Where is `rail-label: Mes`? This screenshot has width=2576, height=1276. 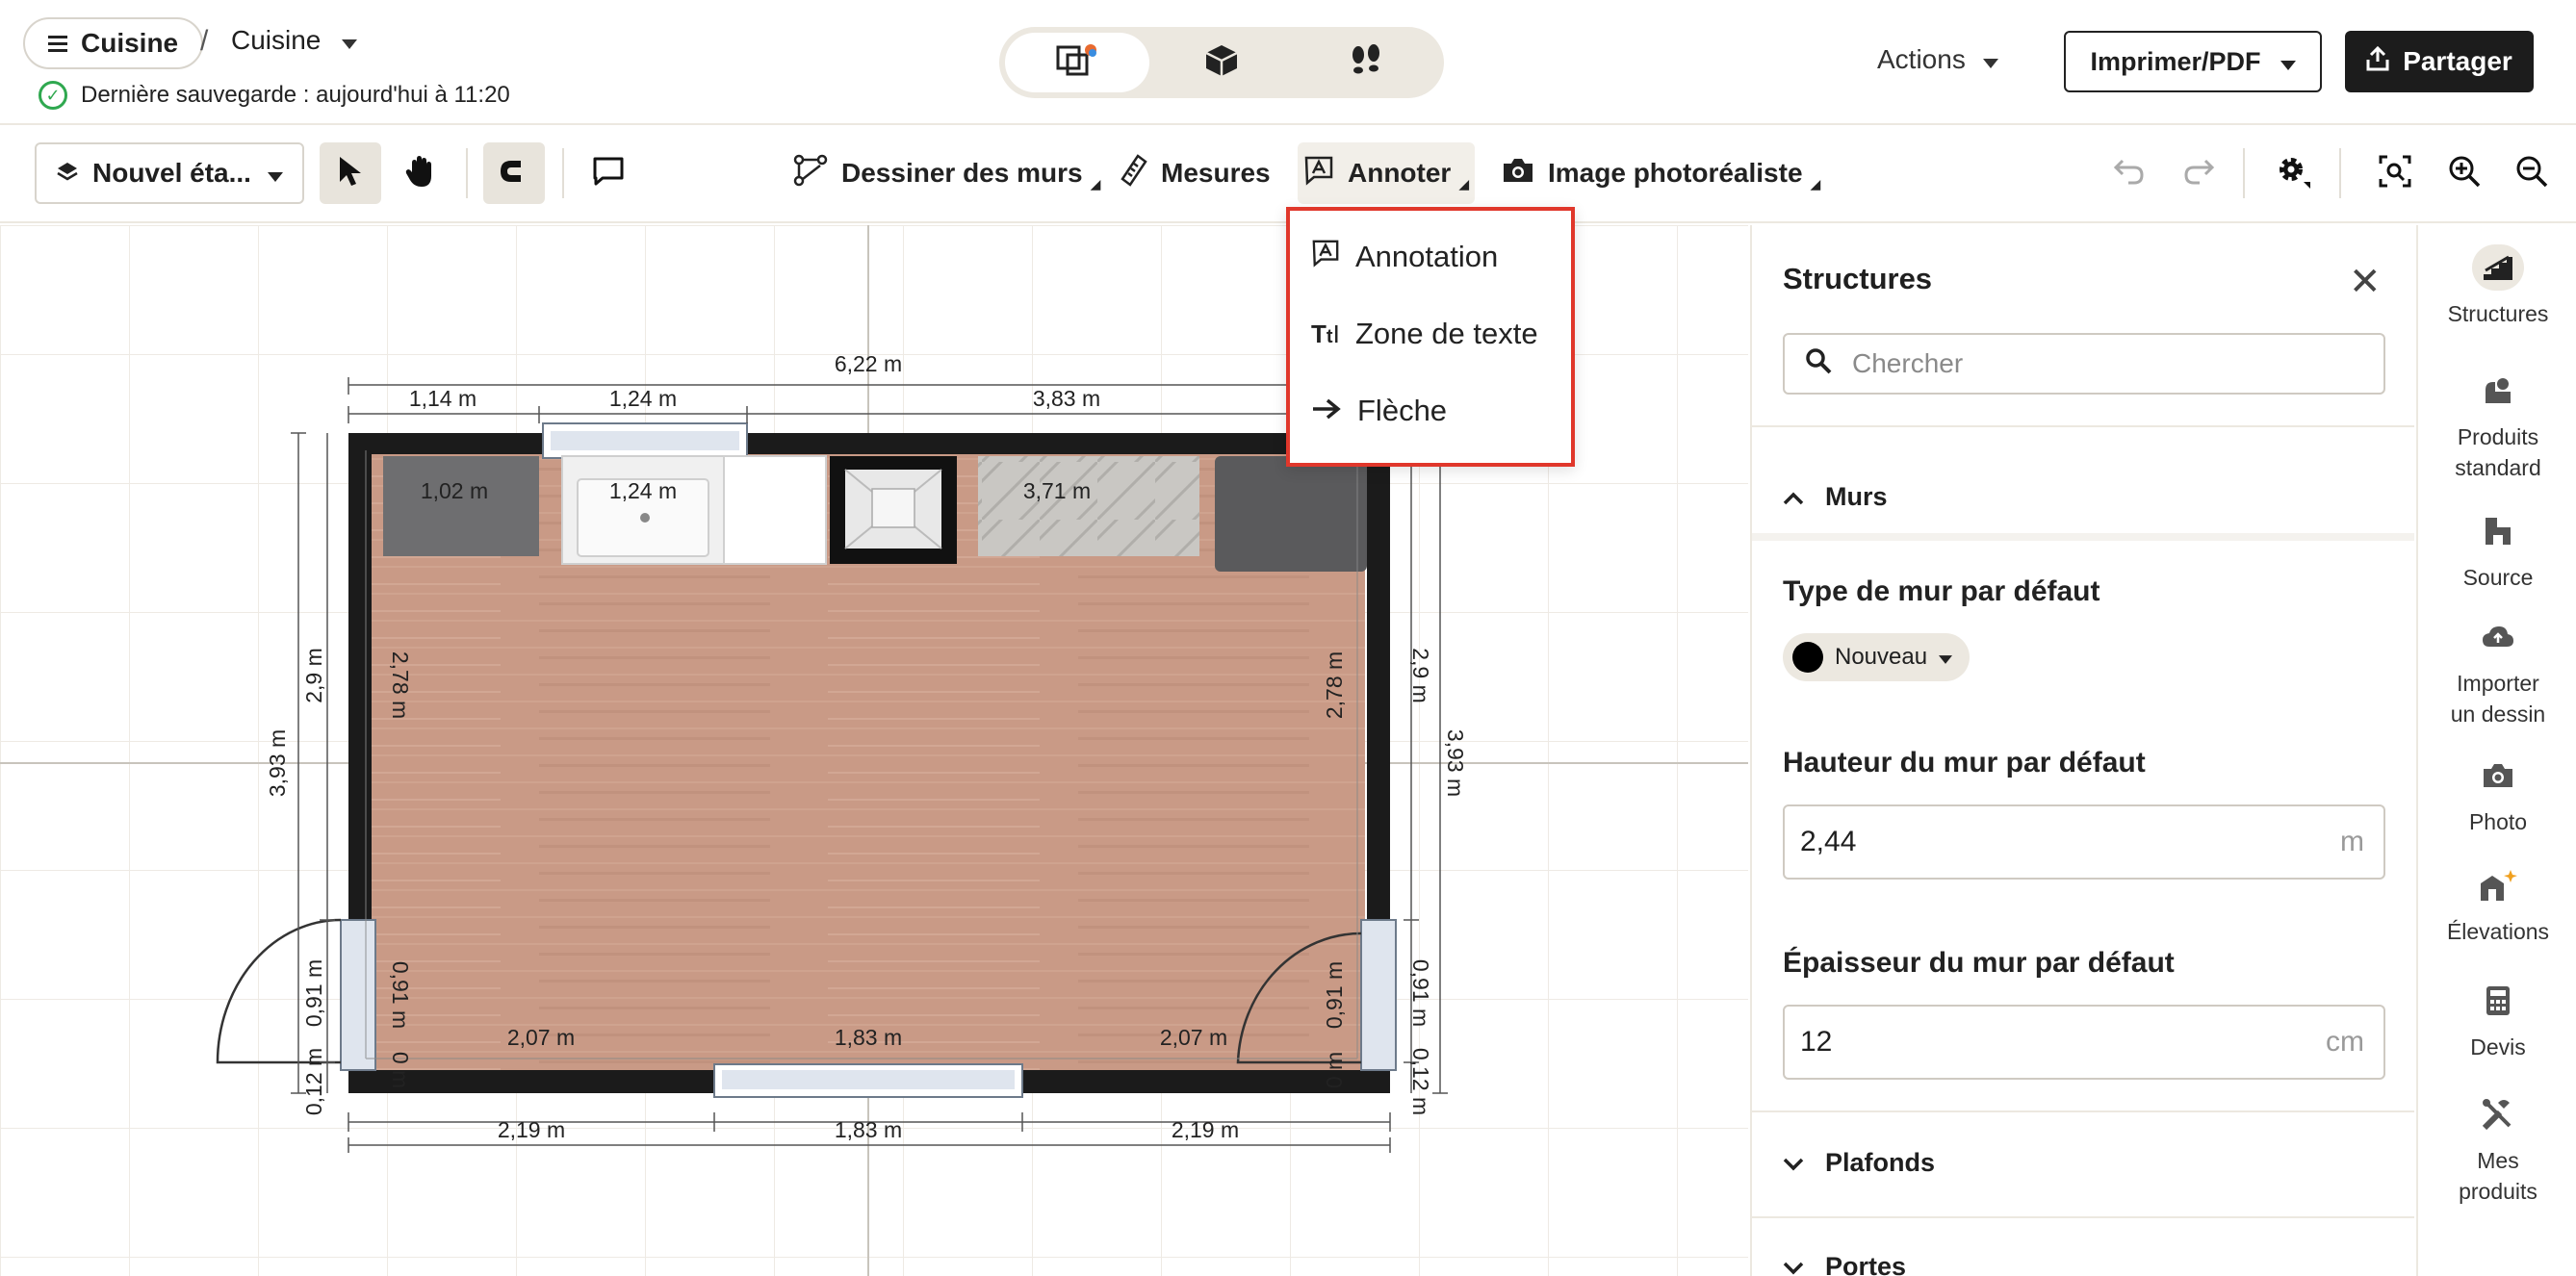
rail-label: Mes is located at coordinates (2498, 1160).